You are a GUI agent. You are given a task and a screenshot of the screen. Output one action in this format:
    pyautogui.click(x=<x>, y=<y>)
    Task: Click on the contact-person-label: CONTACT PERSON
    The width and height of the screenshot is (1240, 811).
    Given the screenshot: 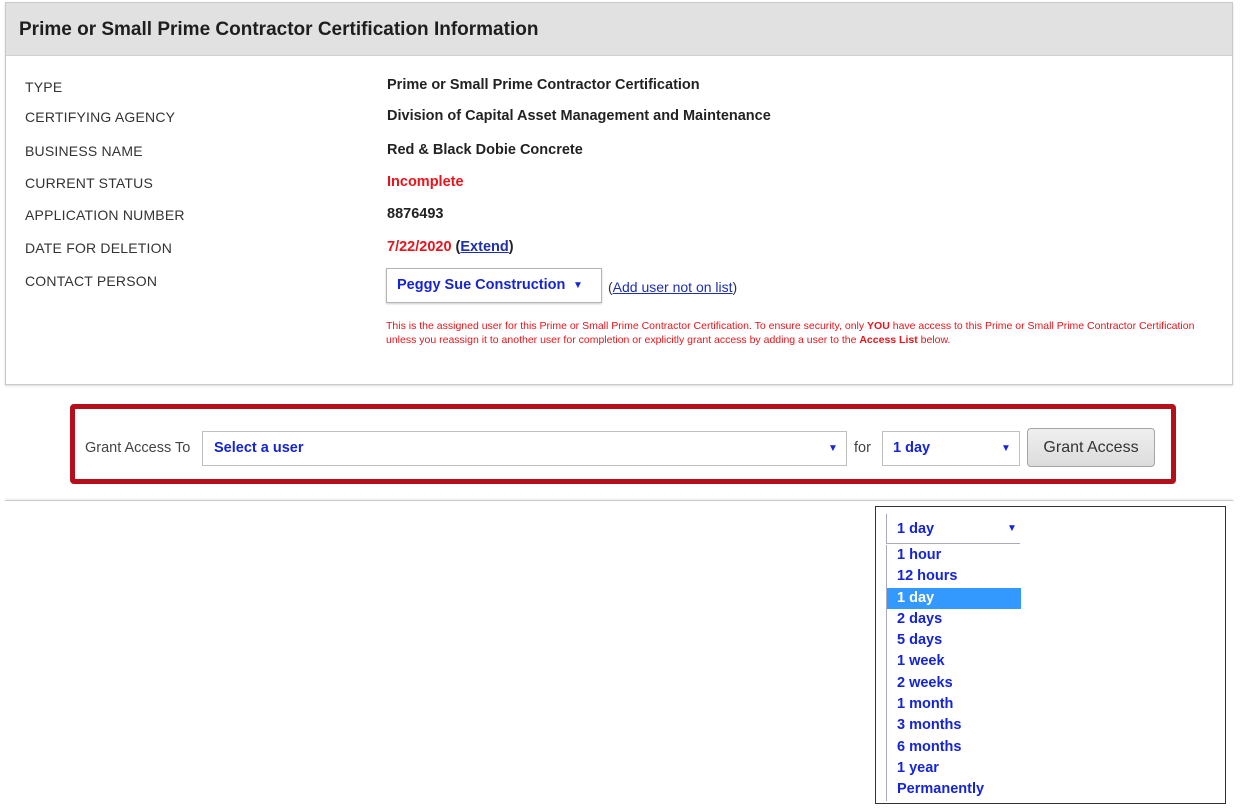 What is the action you would take?
    pyautogui.click(x=91, y=281)
    